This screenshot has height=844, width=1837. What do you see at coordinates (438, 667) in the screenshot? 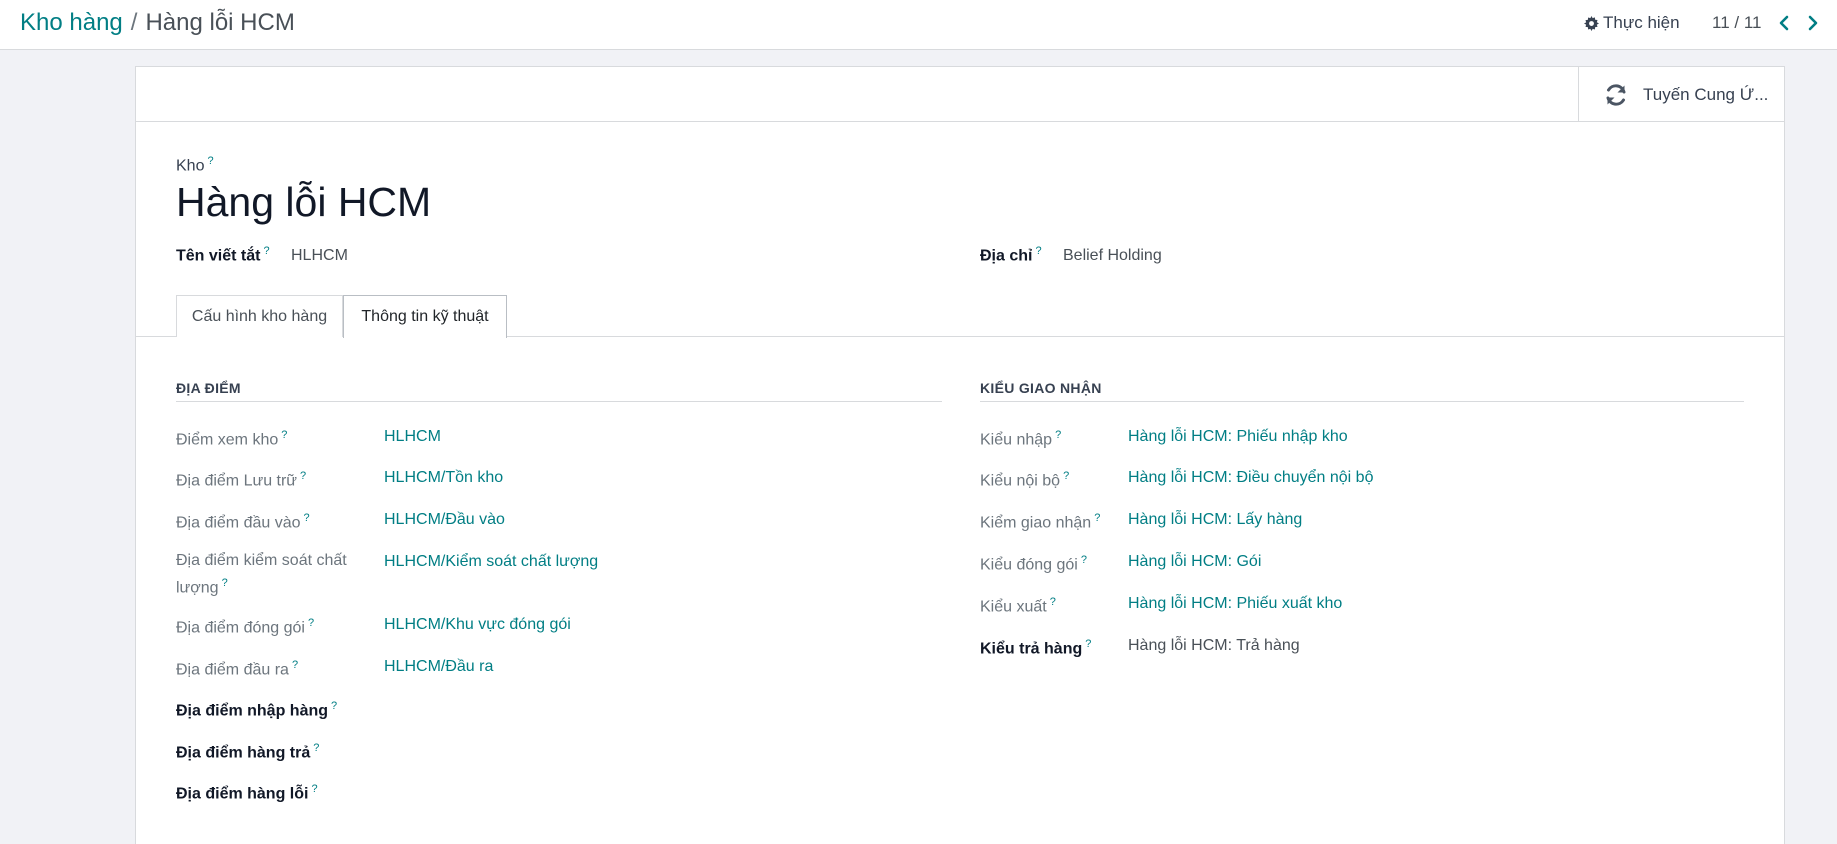
I see `output-location-field: HLHCM/Đầu ra` at bounding box center [438, 667].